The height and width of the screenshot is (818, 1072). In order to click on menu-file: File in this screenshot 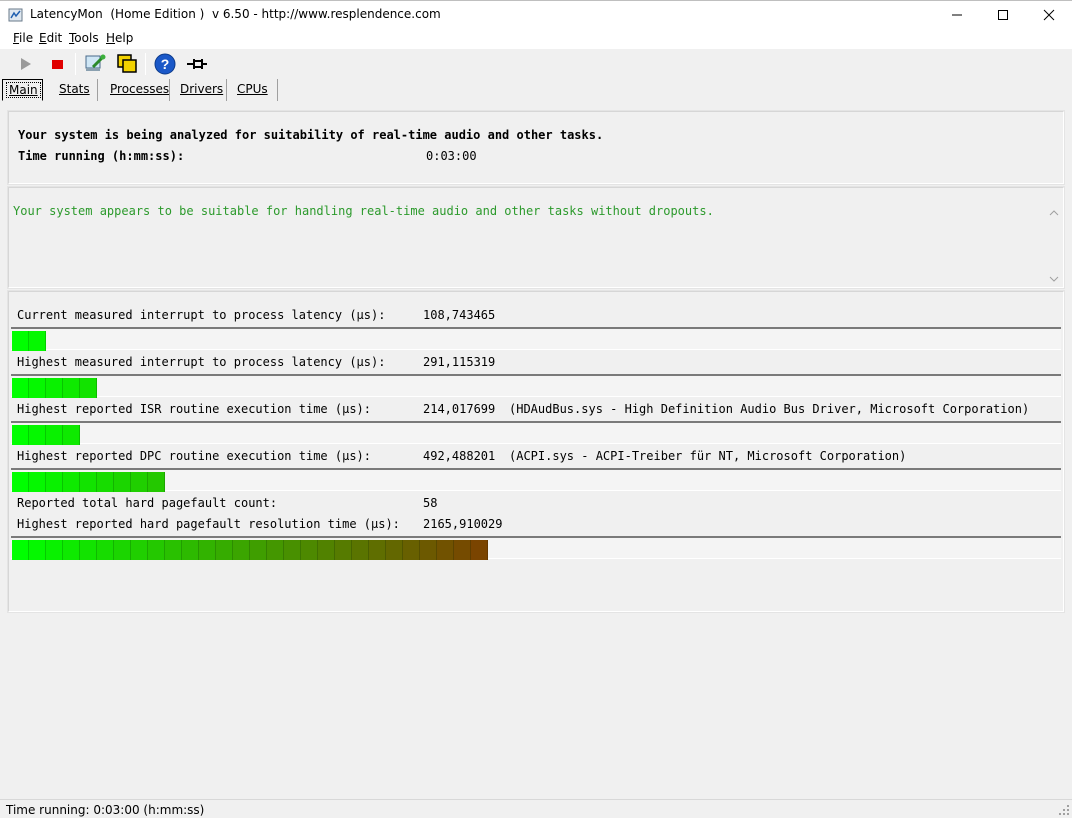, I will do `click(23, 38)`.